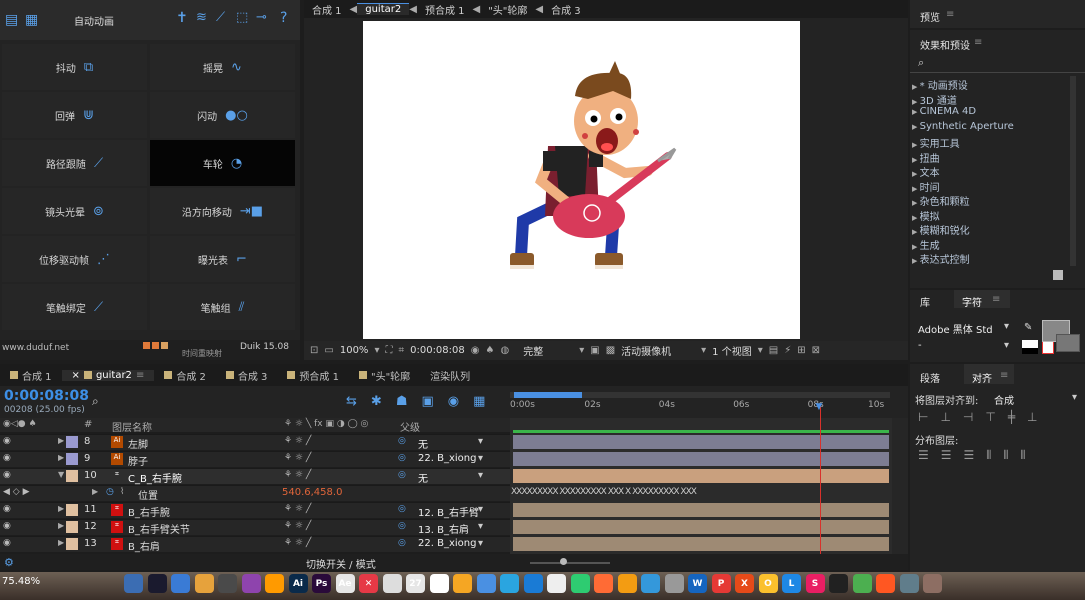 Image resolution: width=1085 pixels, height=600 pixels. I want to click on font-family-select: Adobe 黑体 Std, so click(955, 328).